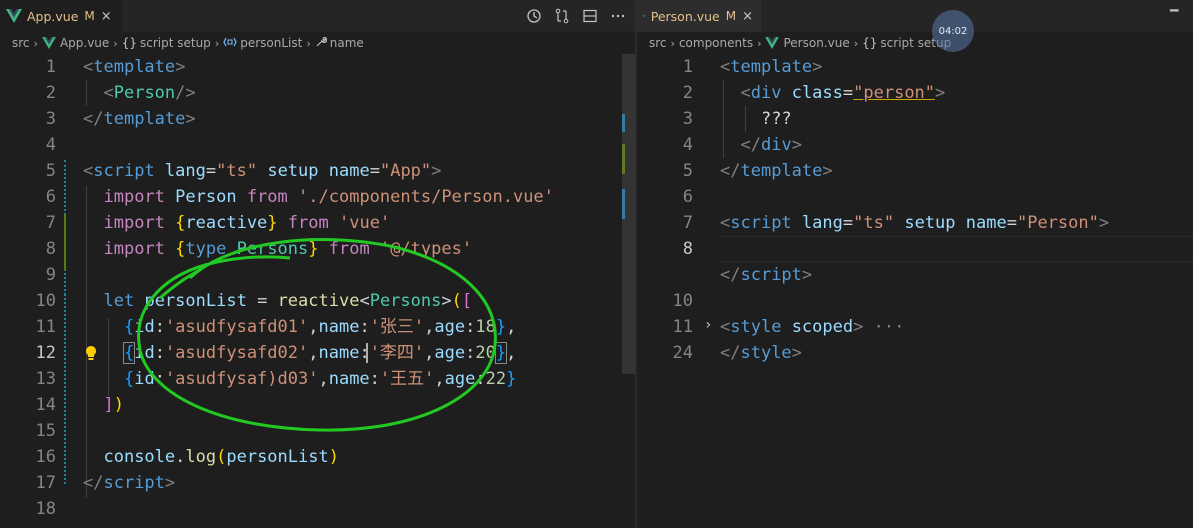 The width and height of the screenshot is (1193, 528). Describe the element at coordinates (91, 353) in the screenshot. I see `lightbulb-icon` at that location.